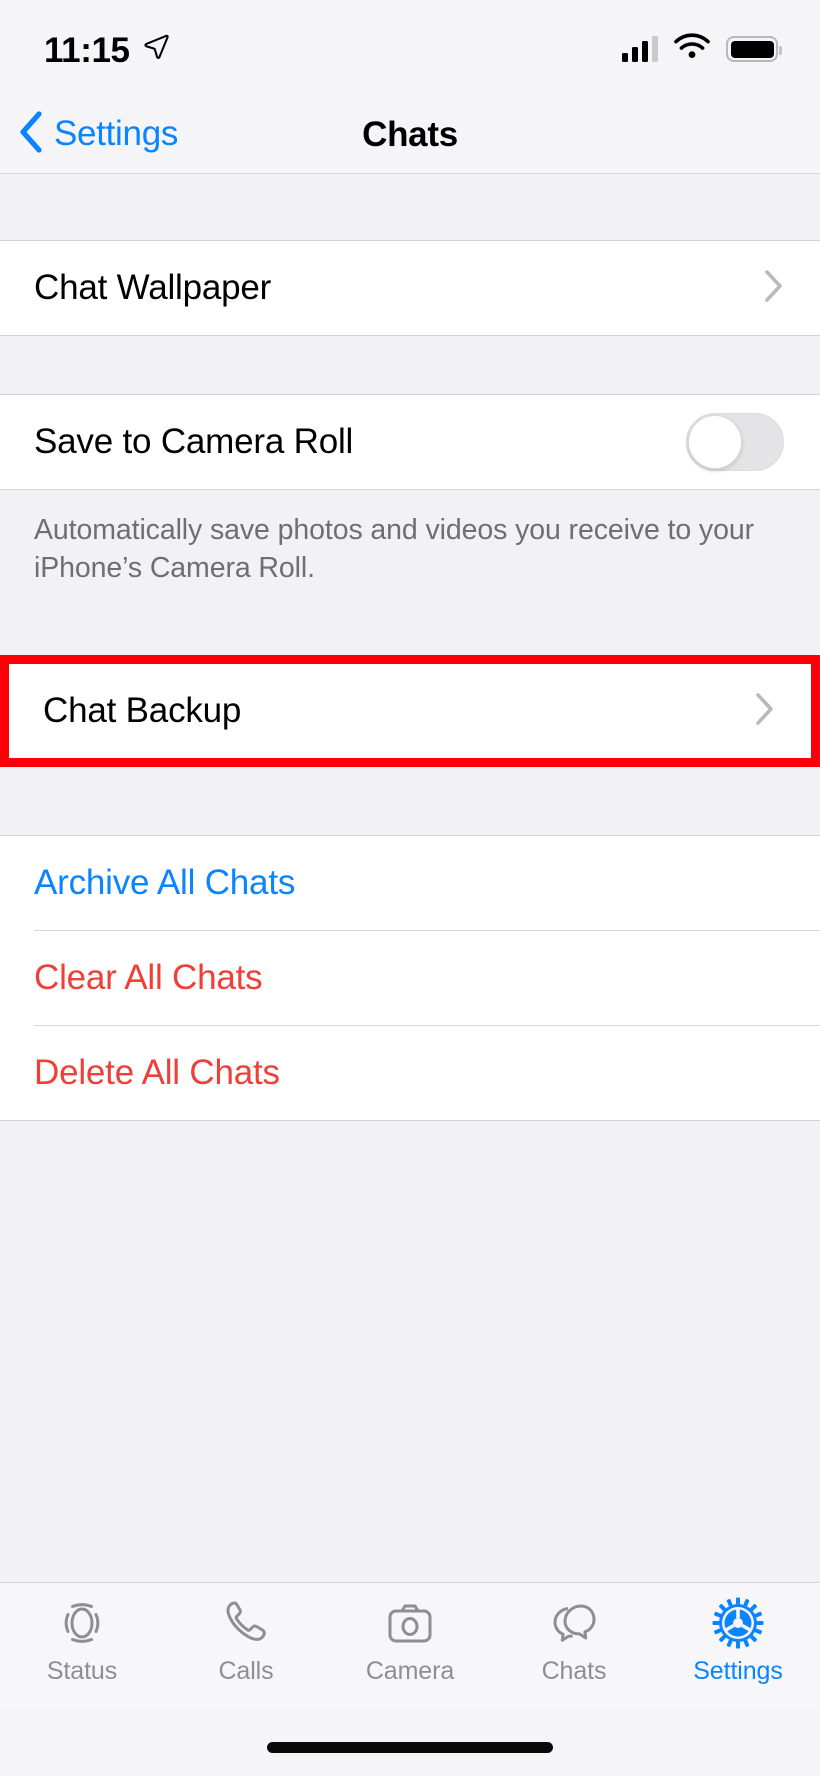  I want to click on status-bar-right, so click(702, 48).